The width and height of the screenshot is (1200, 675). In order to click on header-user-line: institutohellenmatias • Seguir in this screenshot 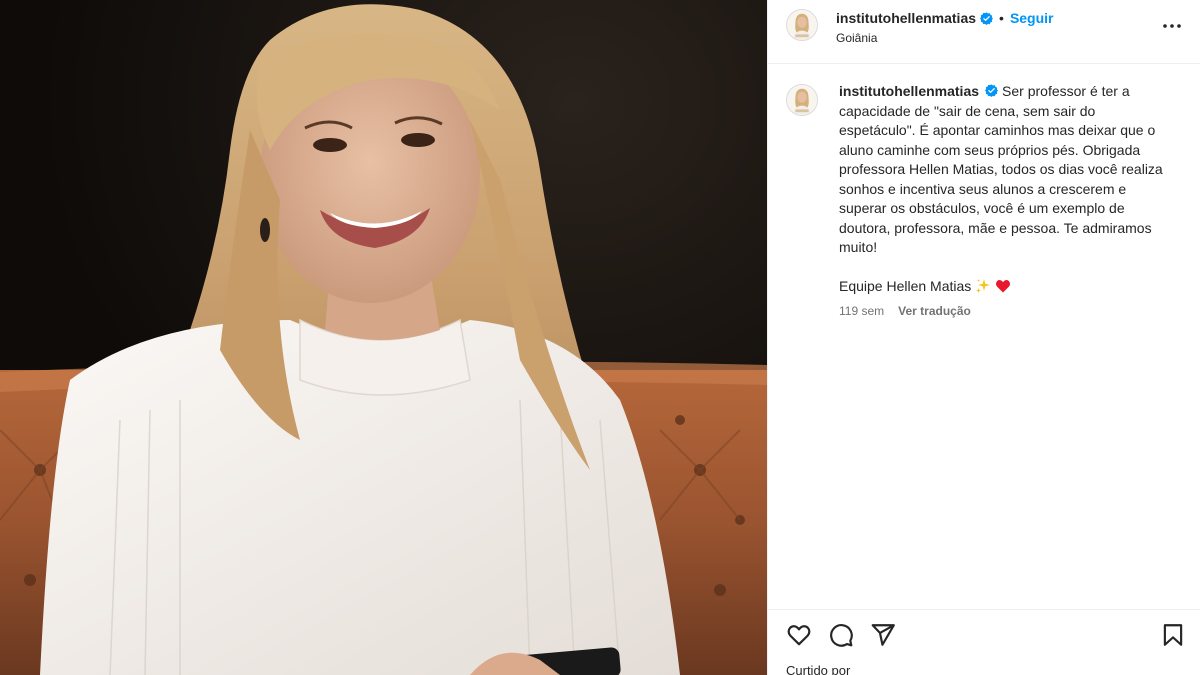, I will do `click(945, 18)`.